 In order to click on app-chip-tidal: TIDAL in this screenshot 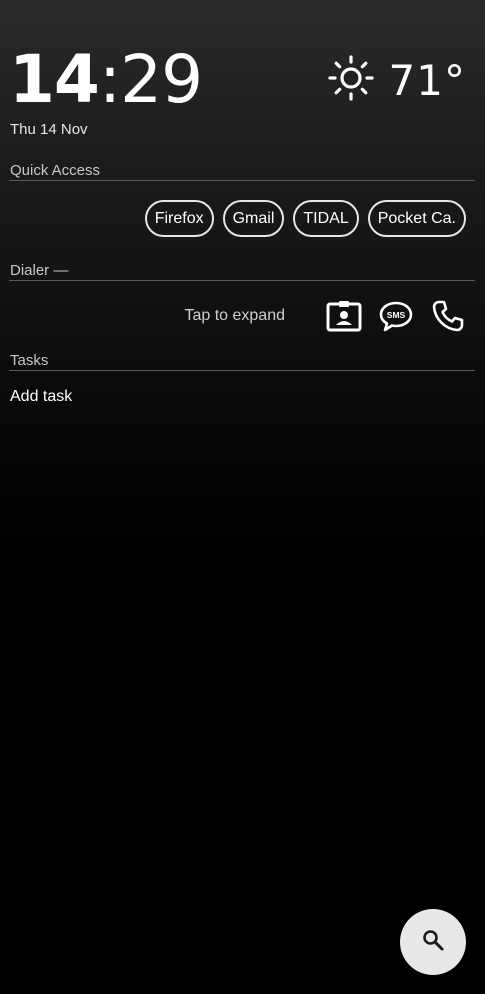, I will do `click(326, 218)`.